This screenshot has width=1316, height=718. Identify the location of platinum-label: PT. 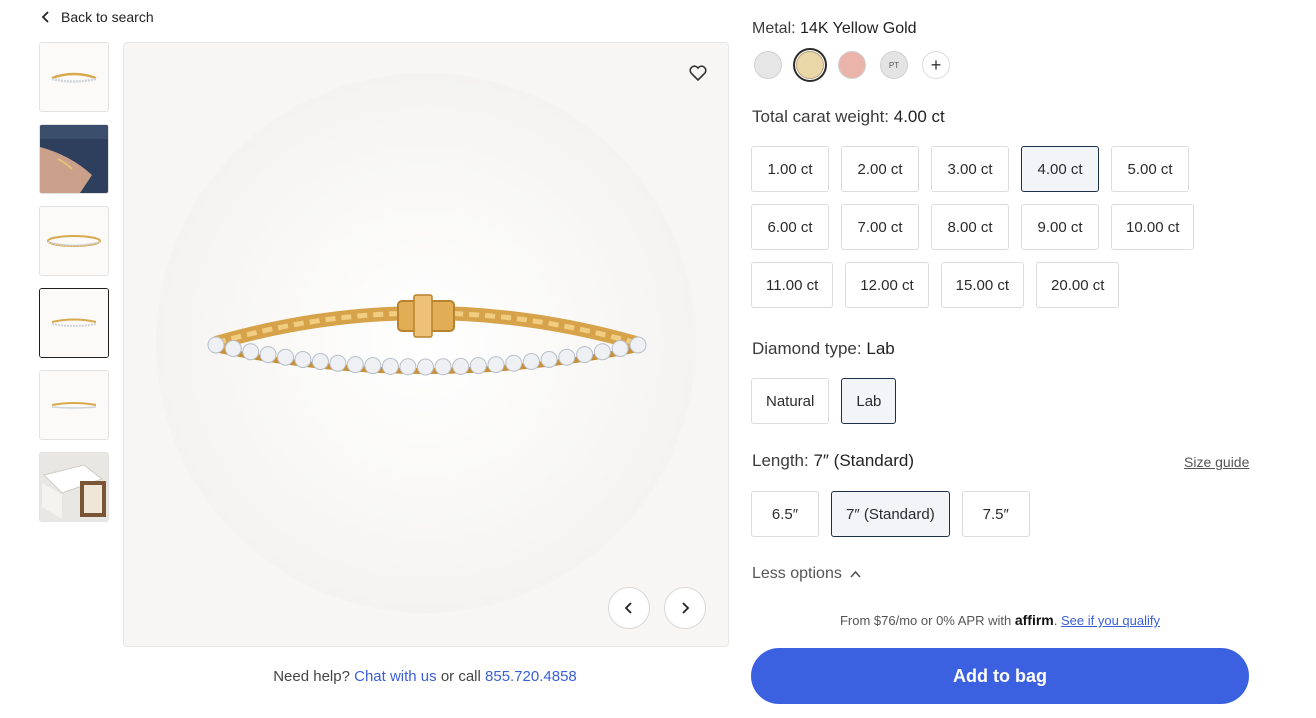
(894, 65).